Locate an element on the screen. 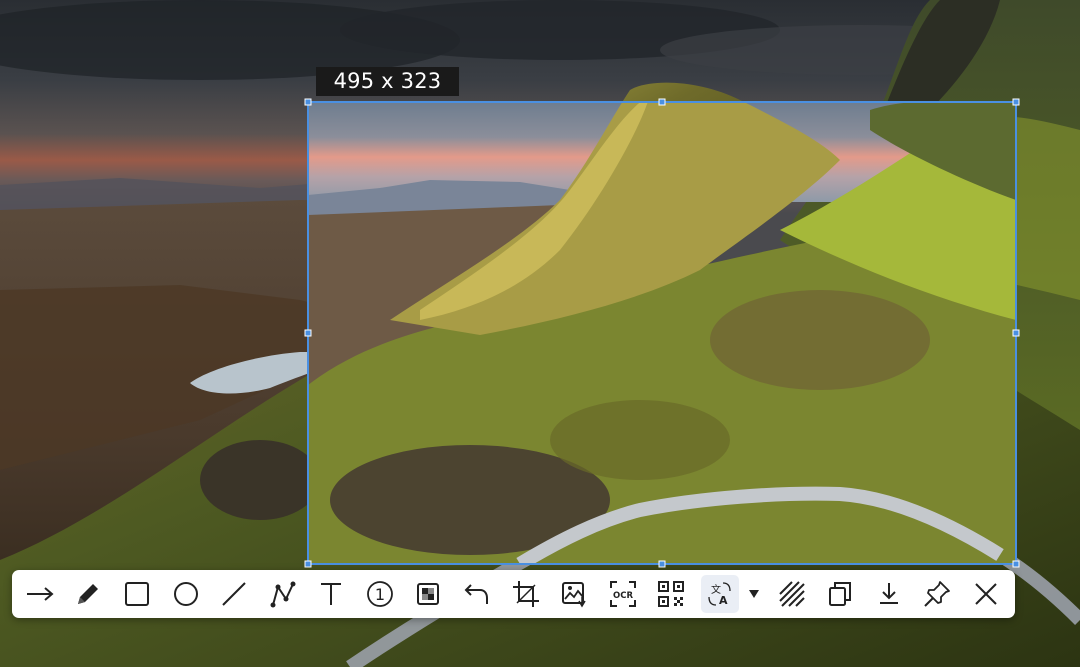 The image size is (1080, 667). download-icon is located at coordinates (889, 594).